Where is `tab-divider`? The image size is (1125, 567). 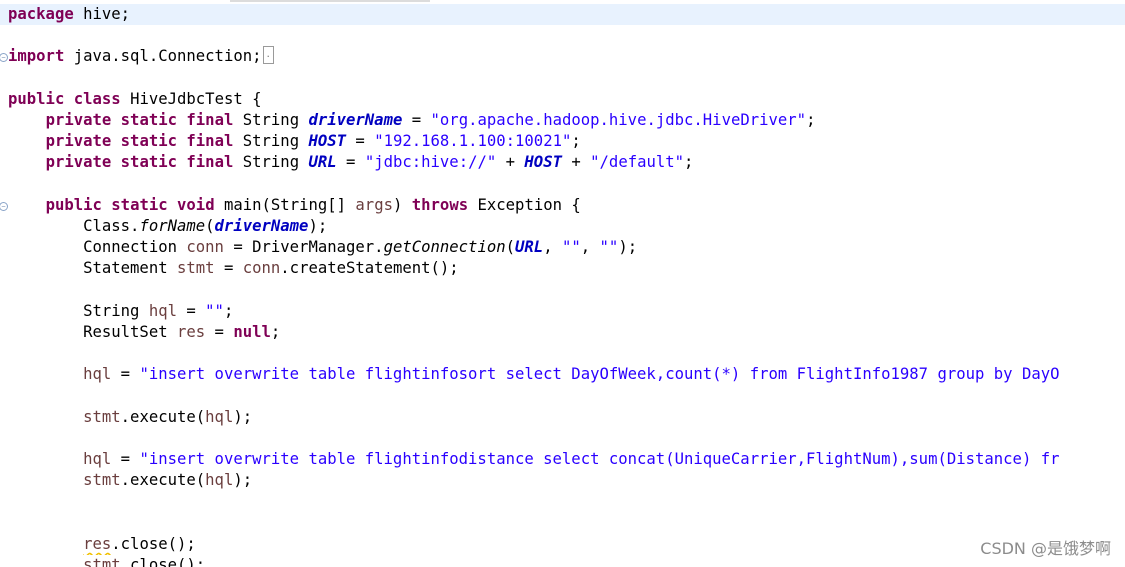 tab-divider is located at coordinates (330, 1).